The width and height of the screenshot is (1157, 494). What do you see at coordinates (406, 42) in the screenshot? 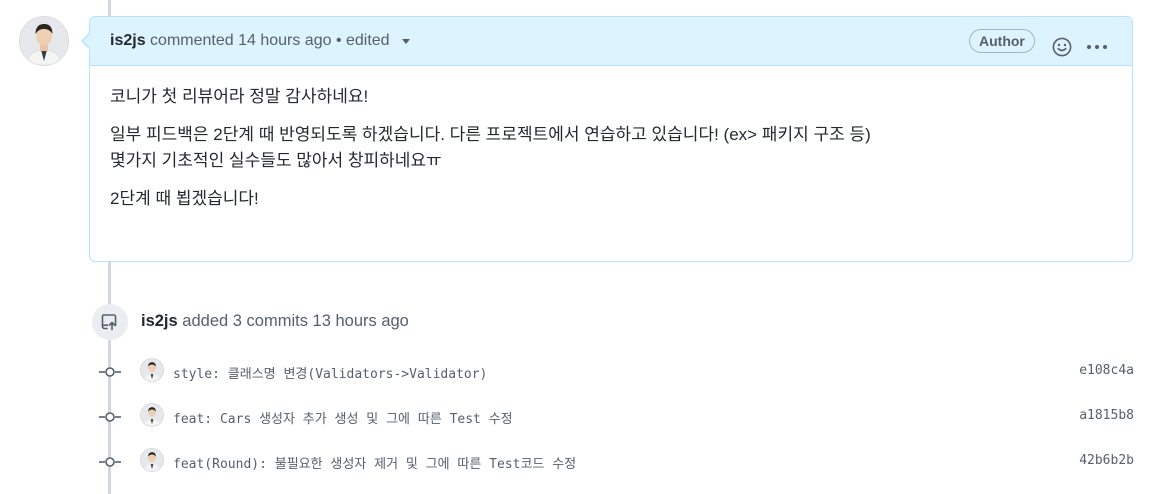
I see `chevron-down-icon` at bounding box center [406, 42].